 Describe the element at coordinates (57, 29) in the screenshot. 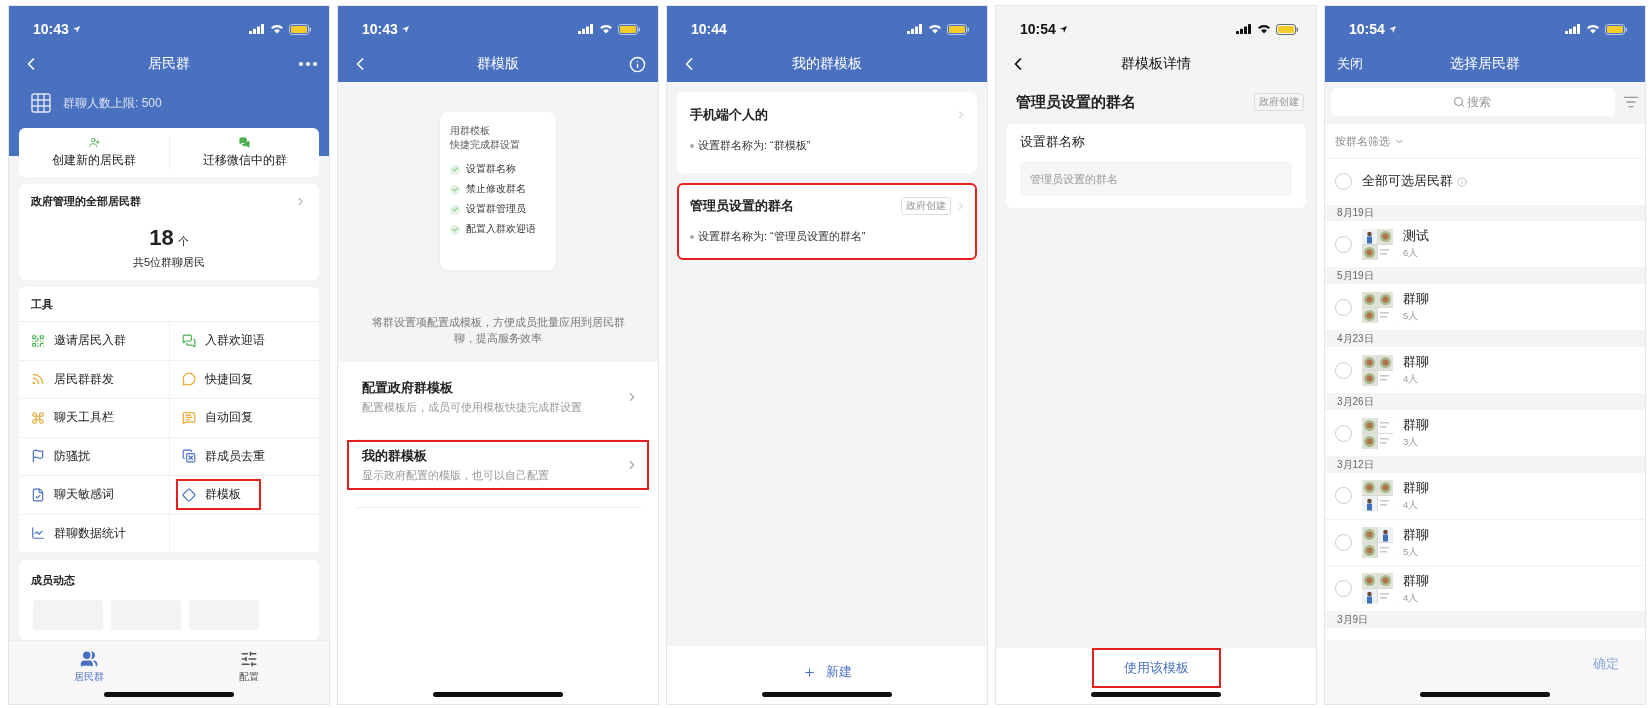

I see `status-time: 10:43` at that location.